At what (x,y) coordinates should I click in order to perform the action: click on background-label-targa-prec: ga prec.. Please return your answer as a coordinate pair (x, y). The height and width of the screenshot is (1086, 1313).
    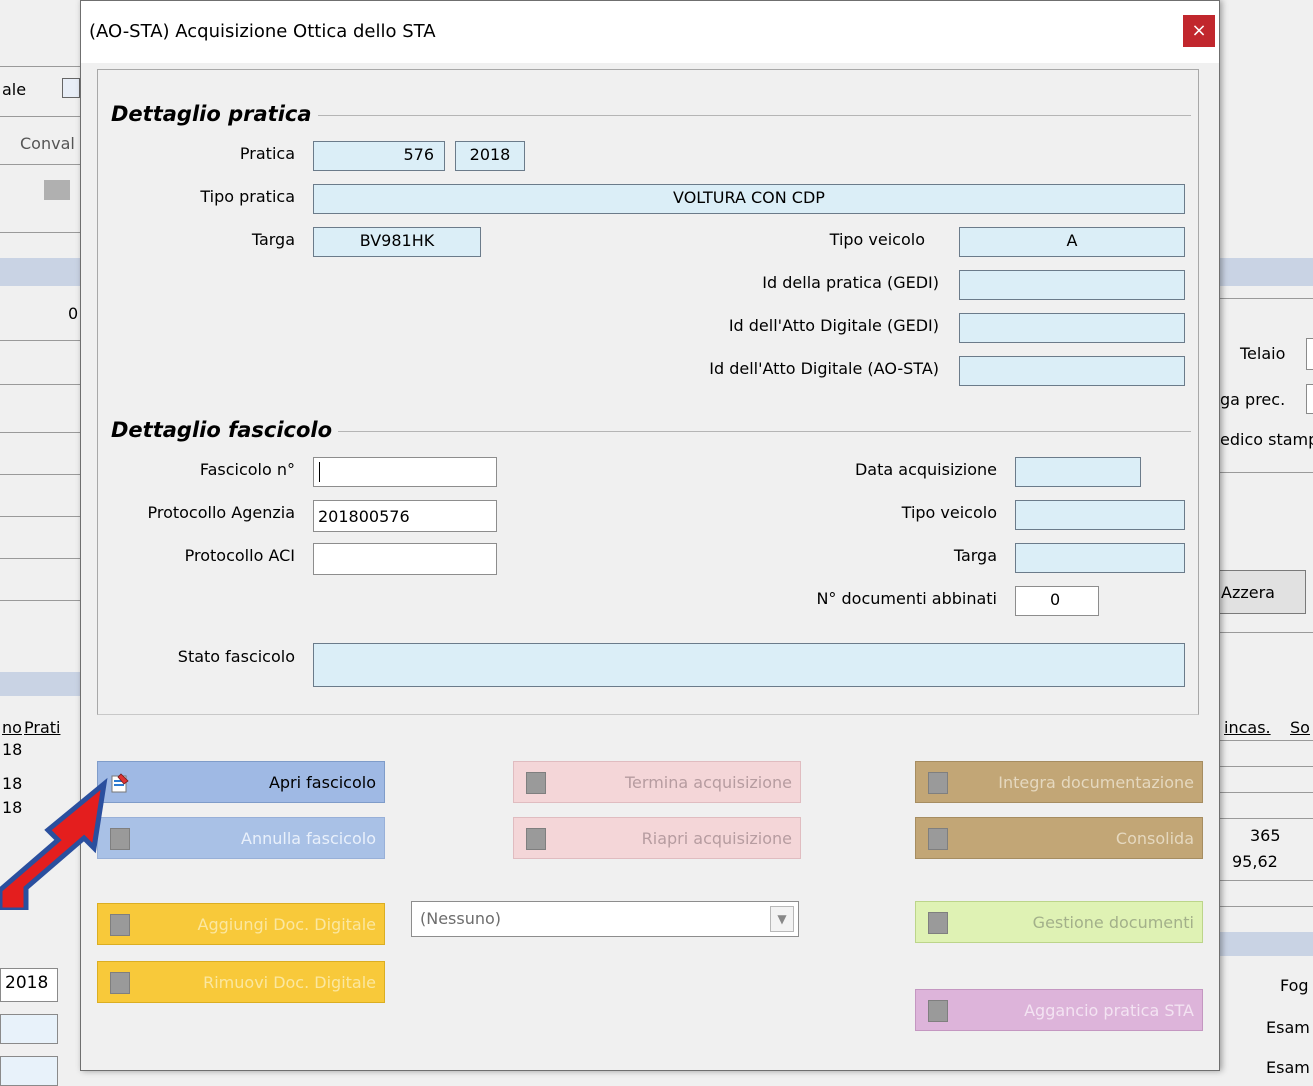
    Looking at the image, I should click on (1253, 399).